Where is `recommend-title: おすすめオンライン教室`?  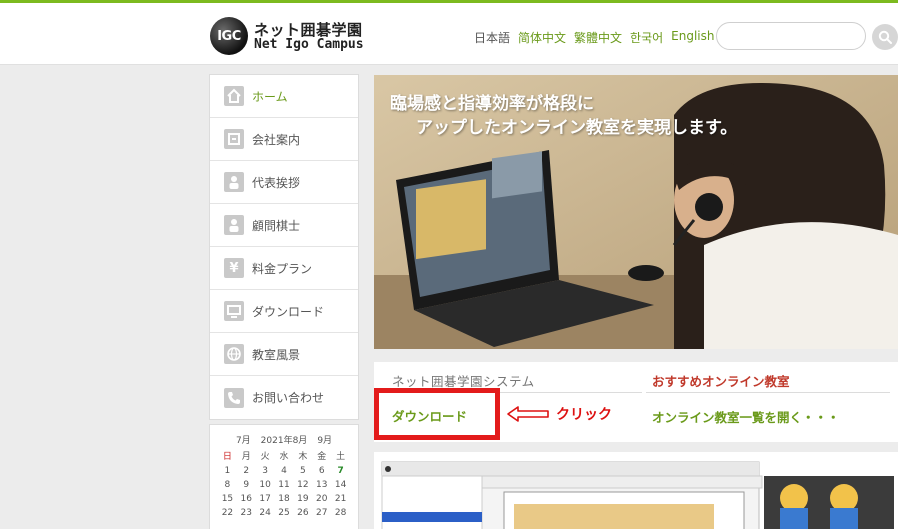
recommend-title: おすすめオンライン教室 is located at coordinates (721, 381).